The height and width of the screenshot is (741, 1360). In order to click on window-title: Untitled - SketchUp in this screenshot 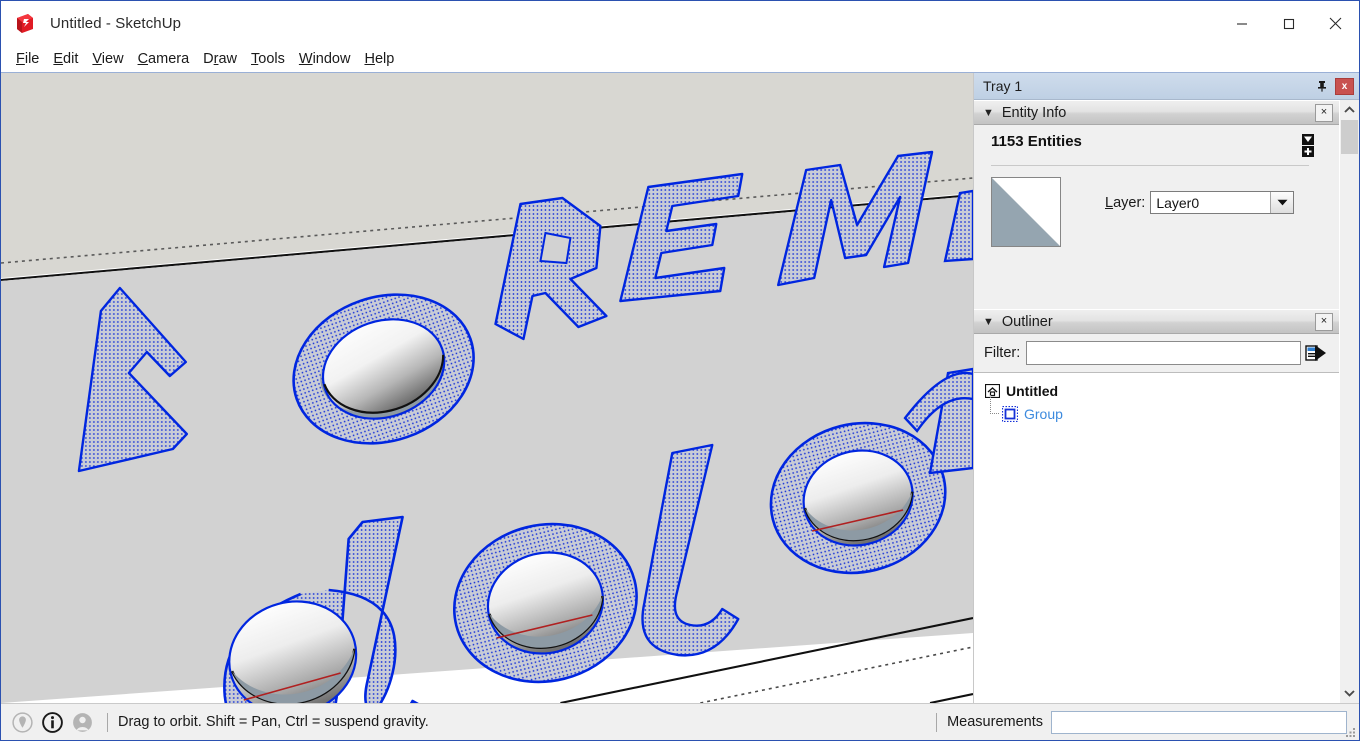, I will do `click(116, 23)`.